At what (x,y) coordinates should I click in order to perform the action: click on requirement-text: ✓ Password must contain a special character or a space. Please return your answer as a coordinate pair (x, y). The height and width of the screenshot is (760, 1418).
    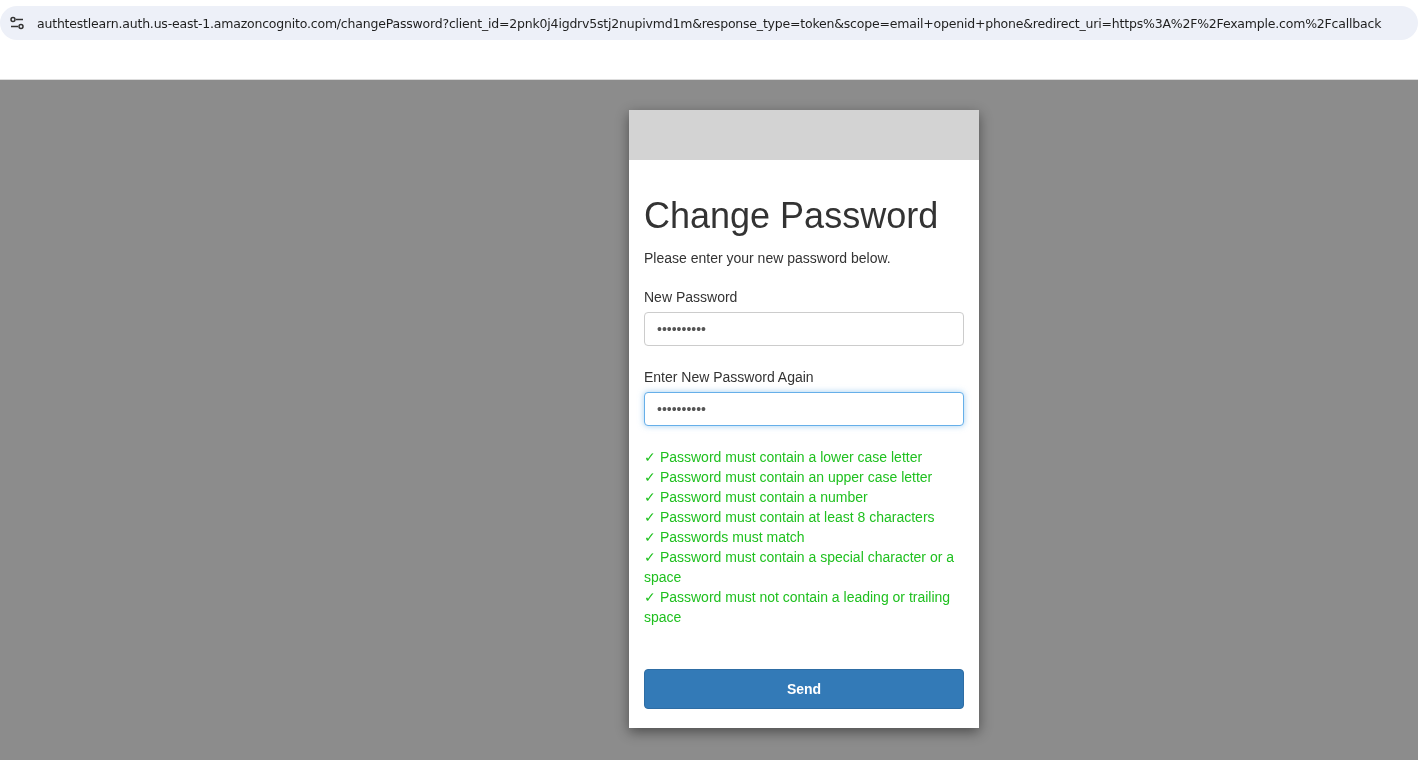
    Looking at the image, I should click on (800, 567).